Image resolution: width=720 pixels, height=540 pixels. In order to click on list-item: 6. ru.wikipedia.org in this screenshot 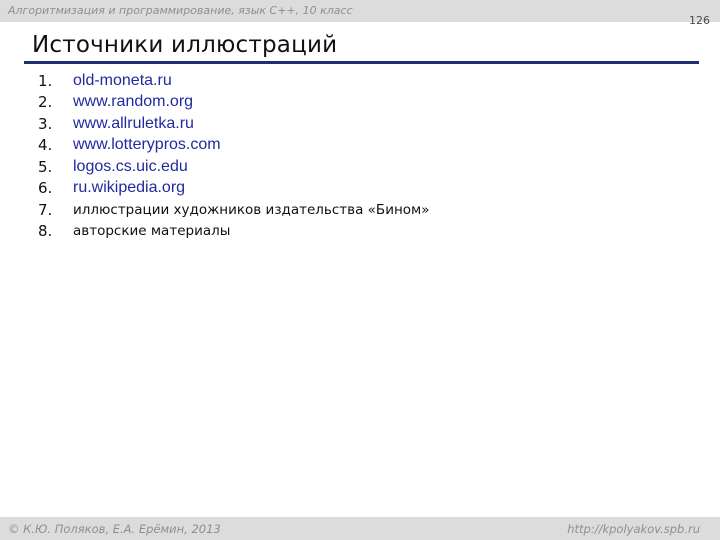, I will do `click(234, 189)`.